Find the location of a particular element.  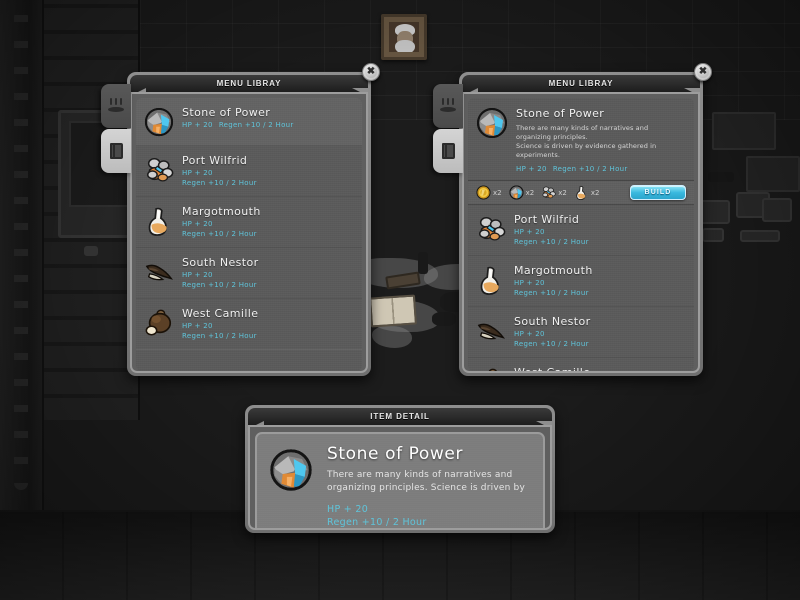

side-tab-strip-right is located at coordinates (448, 128).